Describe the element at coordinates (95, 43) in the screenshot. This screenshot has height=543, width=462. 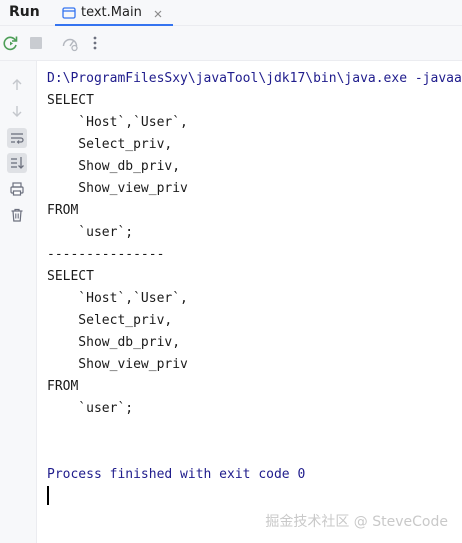
I see `more-options-icon` at that location.